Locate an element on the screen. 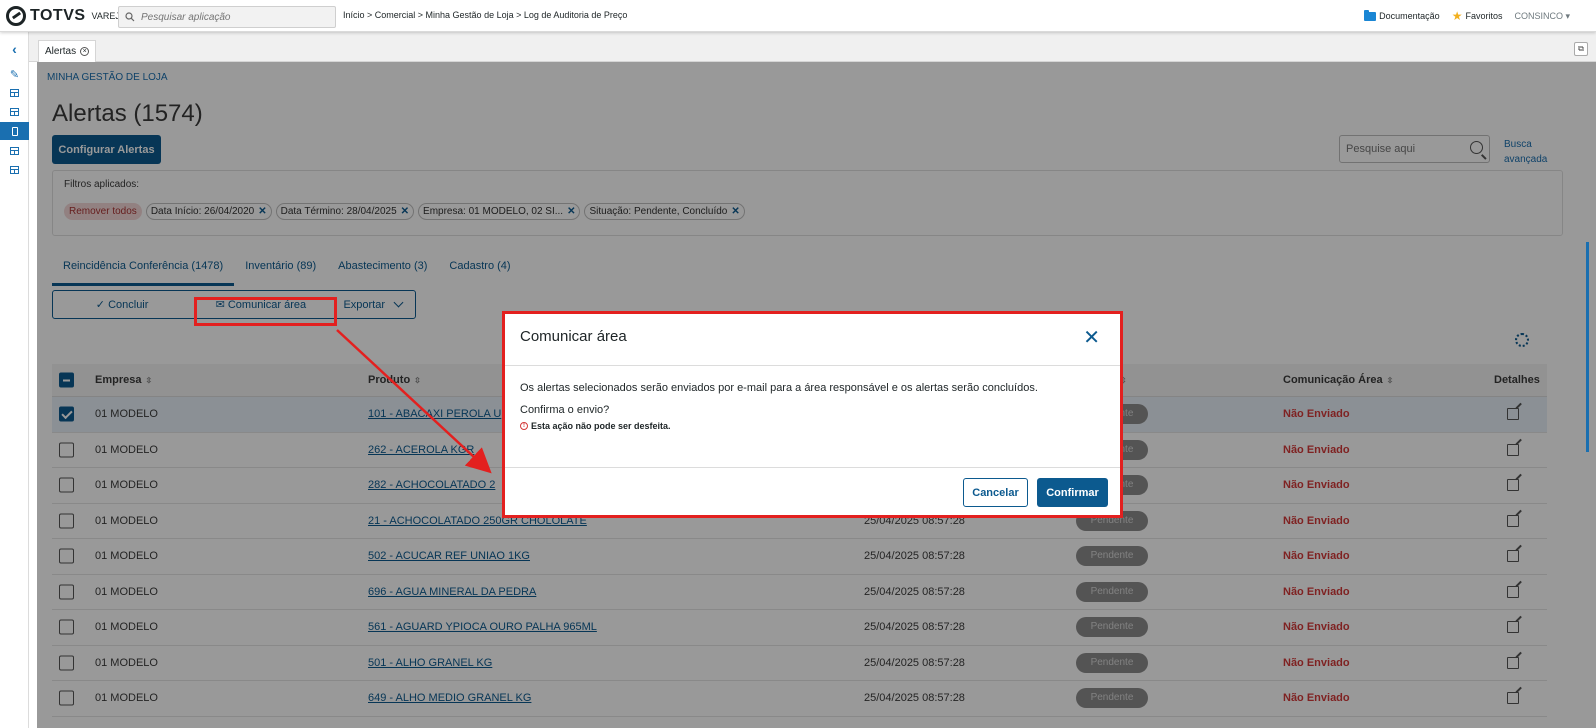 This screenshot has height=728, width=1596. star-icon: ★ is located at coordinates (1457, 16).